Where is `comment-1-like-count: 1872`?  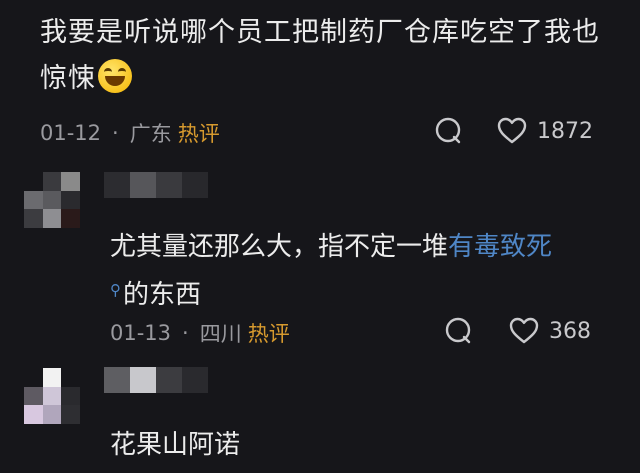 comment-1-like-count: 1872 is located at coordinates (565, 131).